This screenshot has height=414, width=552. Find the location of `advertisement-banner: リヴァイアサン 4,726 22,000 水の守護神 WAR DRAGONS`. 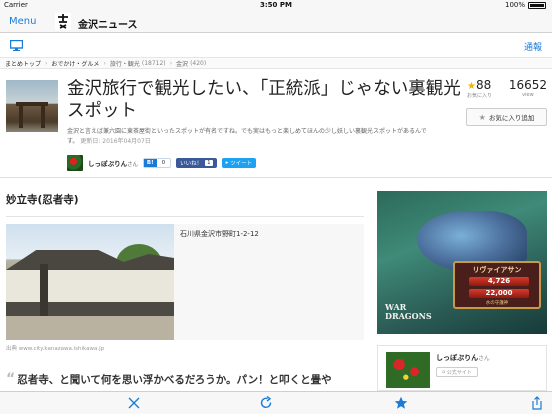

advertisement-banner: リヴァイアサン 4,726 22,000 水の守護神 WAR DRAGONS is located at coordinates (462, 262).